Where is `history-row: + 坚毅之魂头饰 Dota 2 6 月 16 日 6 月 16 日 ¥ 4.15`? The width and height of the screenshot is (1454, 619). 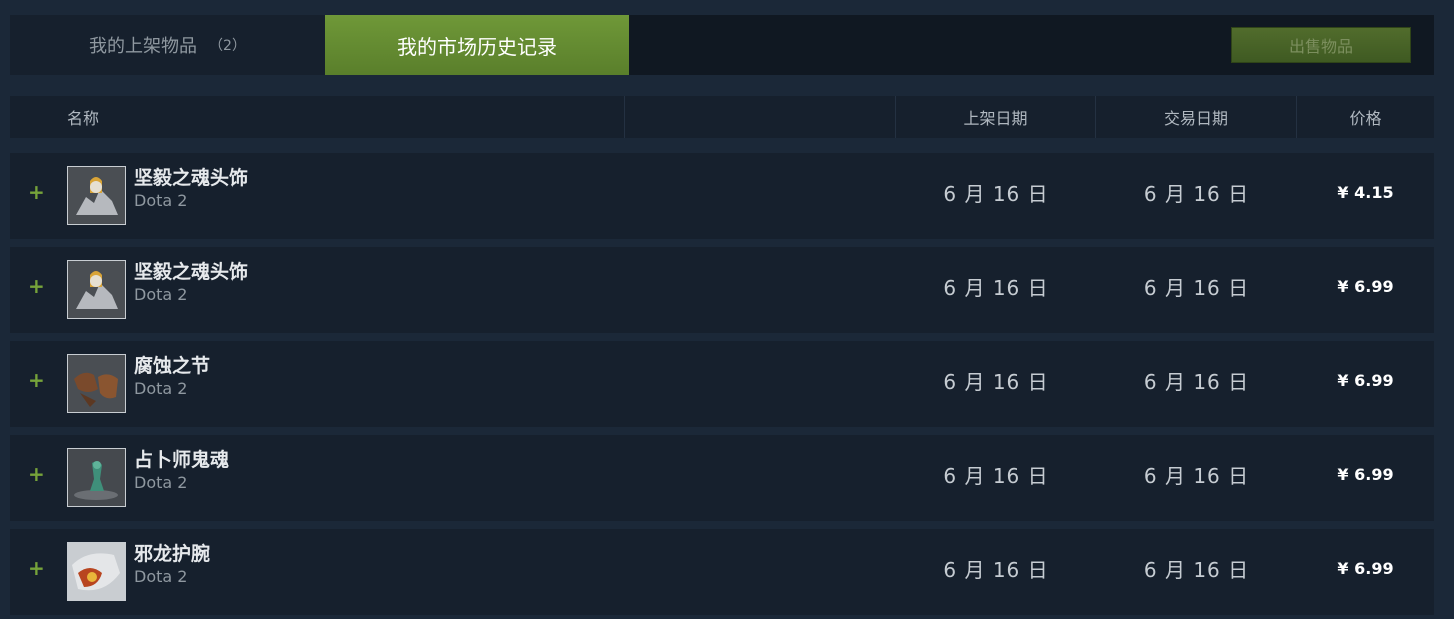
history-row: + 坚毅之魂头饰 Dota 2 6 月 16 日 6 月 16 日 ¥ 4.15 is located at coordinates (722, 196).